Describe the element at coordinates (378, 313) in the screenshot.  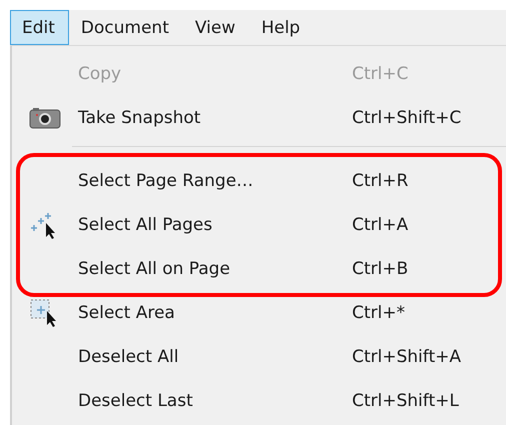
I see `shortcut-label: Ctrl+*` at that location.